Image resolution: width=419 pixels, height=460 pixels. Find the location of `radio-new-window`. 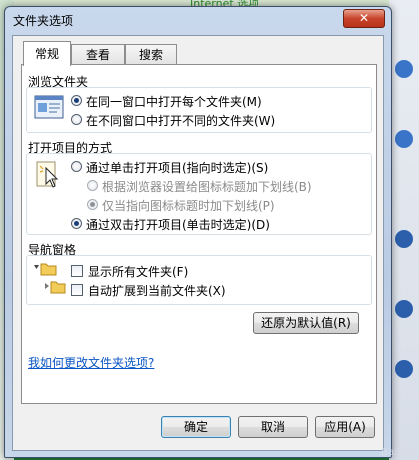

radio-new-window is located at coordinates (76, 119).